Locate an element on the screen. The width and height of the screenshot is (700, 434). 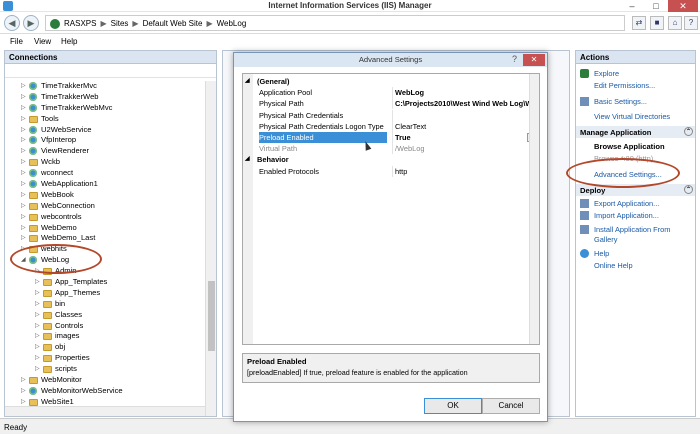
grid-property-row: Preload EnabledTrue▼ is located at coordinates (391, 137).